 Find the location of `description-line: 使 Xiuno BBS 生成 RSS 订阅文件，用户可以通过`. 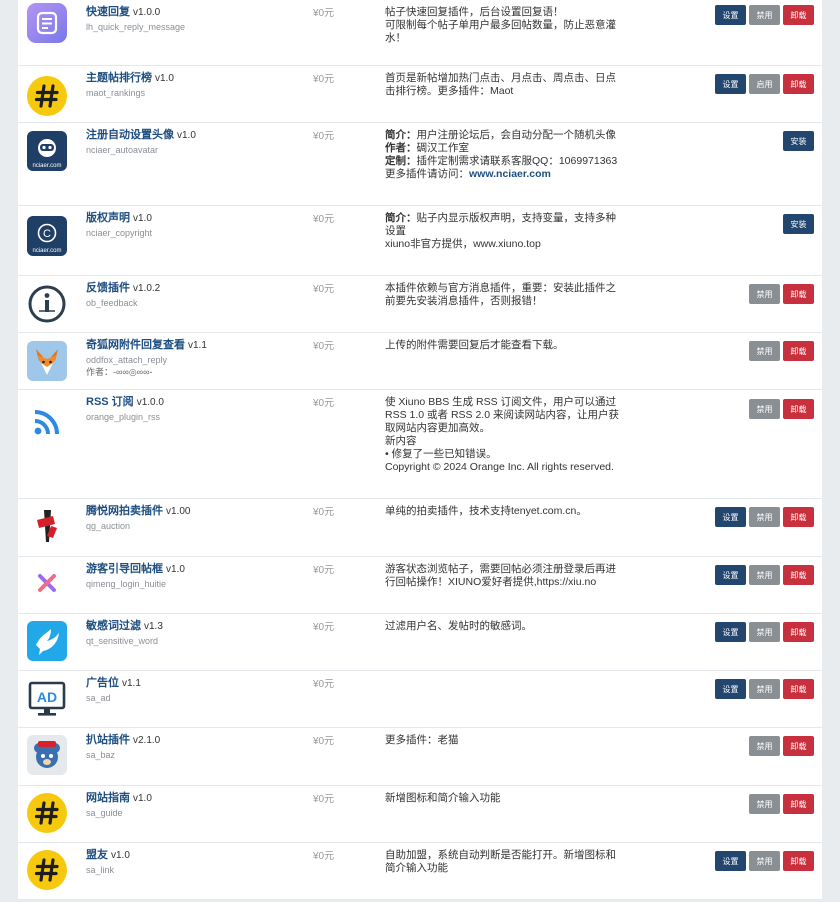

description-line: 使 Xiuno BBS 生成 RSS 订阅文件，用户可以通过 is located at coordinates (501, 402).